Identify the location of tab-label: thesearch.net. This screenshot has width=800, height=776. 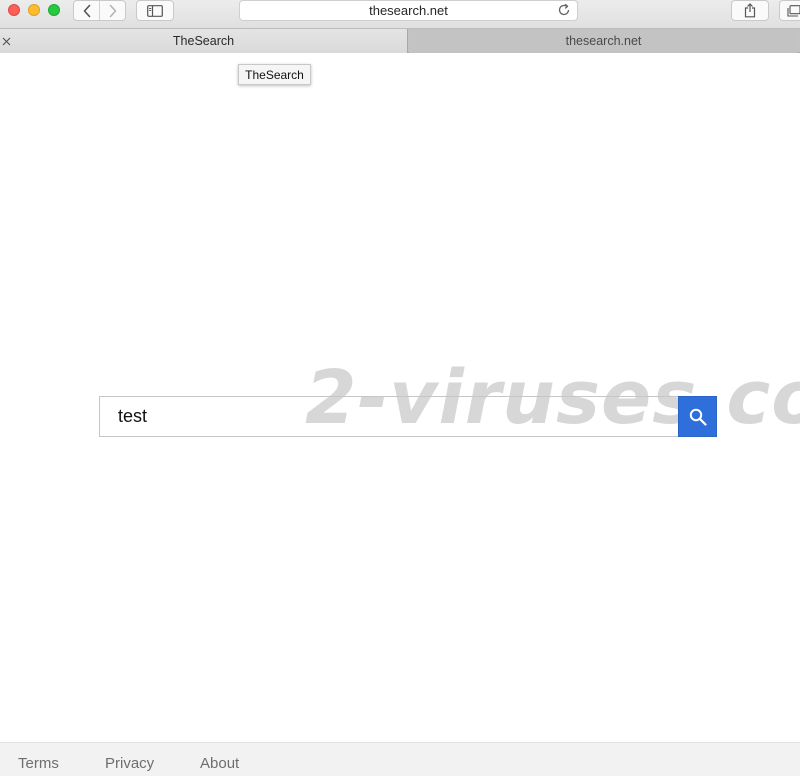
(603, 41).